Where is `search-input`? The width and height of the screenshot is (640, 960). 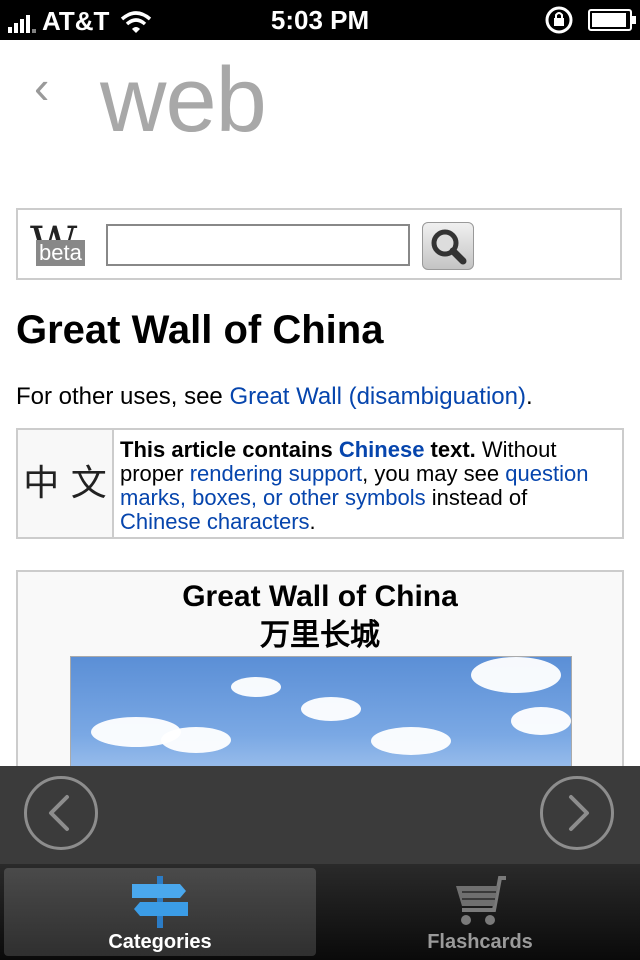
search-input is located at coordinates (258, 245).